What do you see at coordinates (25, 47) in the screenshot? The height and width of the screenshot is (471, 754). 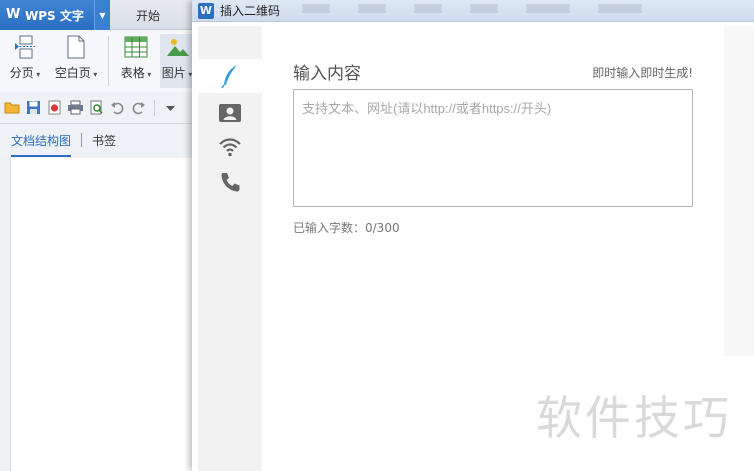 I see `page-break-icon` at bounding box center [25, 47].